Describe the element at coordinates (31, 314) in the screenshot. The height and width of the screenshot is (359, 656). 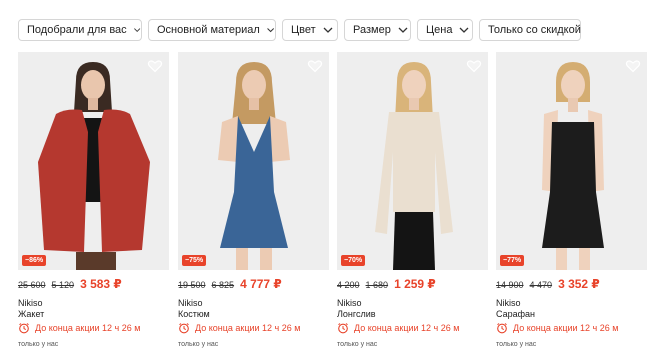
I see `product-type: Жакет` at that location.